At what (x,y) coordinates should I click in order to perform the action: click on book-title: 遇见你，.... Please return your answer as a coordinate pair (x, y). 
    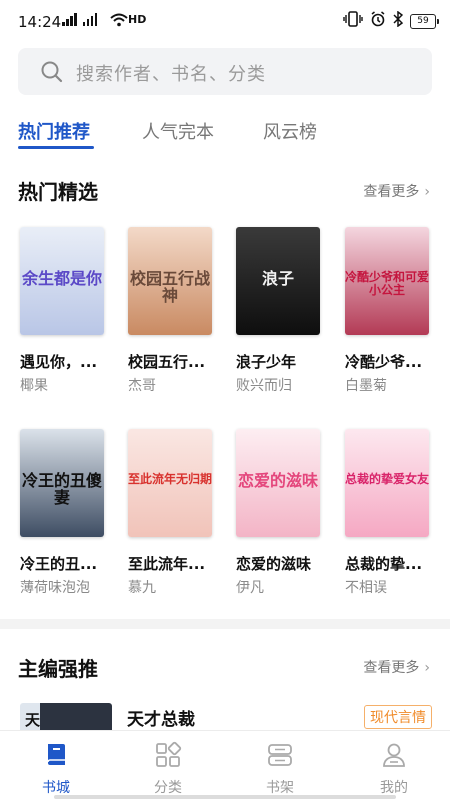
    Looking at the image, I should click on (68, 361).